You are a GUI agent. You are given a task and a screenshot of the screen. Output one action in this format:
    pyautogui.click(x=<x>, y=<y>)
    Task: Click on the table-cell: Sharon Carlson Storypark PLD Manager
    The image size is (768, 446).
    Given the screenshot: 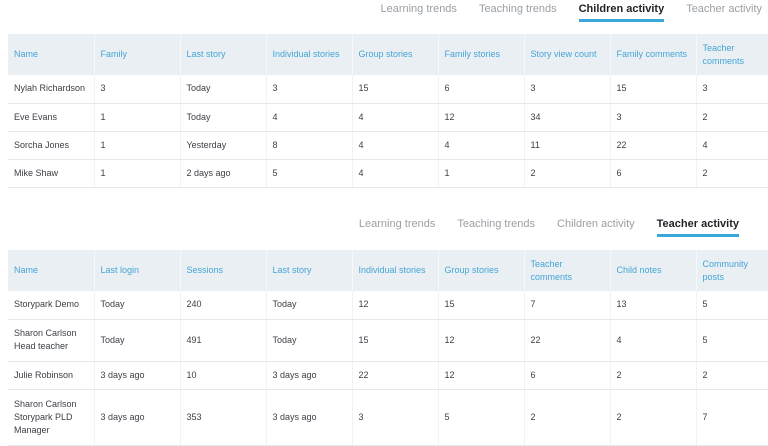 What is the action you would take?
    pyautogui.click(x=51, y=417)
    